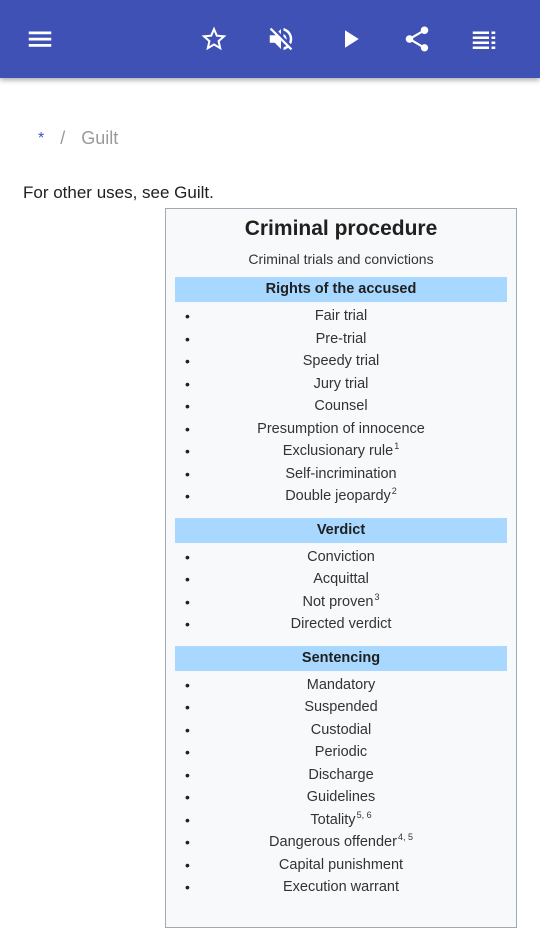  Describe the element at coordinates (396, 446) in the screenshot. I see `footnote-reference: 1` at that location.